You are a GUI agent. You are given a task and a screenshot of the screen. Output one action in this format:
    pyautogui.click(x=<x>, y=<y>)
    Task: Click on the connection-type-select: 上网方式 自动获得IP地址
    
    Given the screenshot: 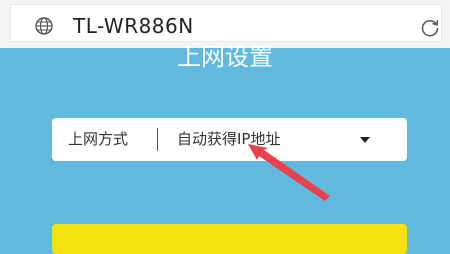 What is the action you would take?
    pyautogui.click(x=229, y=139)
    